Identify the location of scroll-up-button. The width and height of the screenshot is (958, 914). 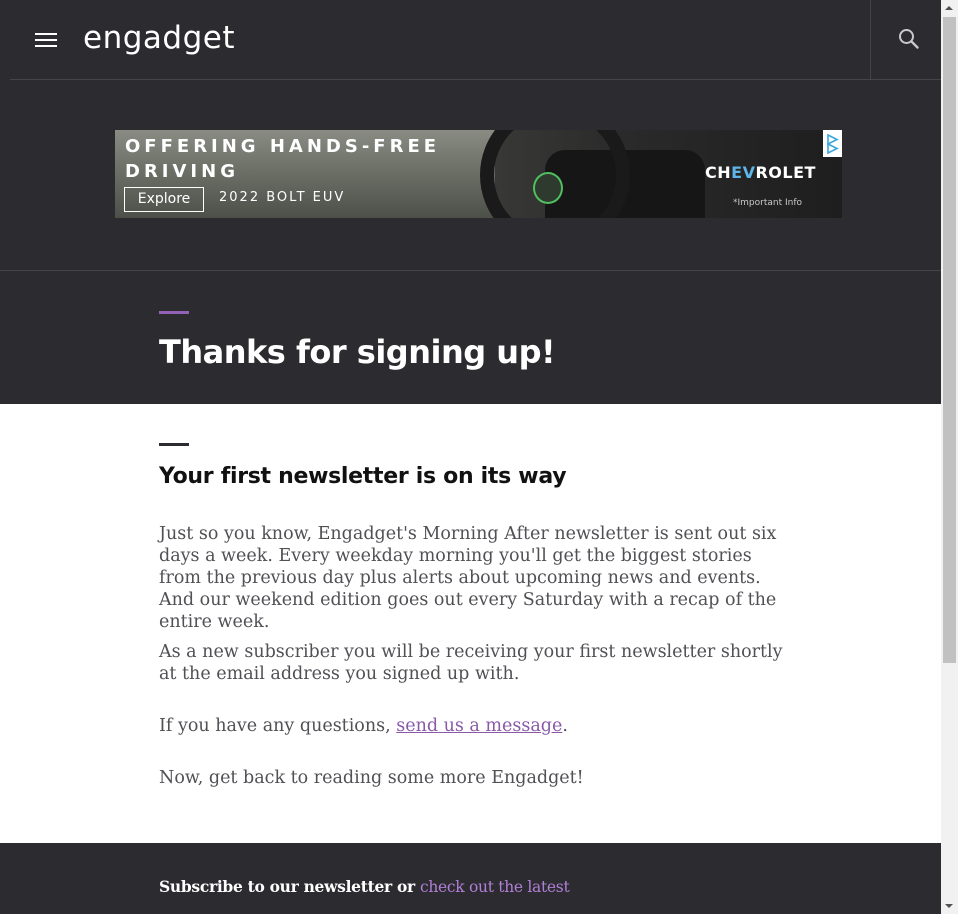
(949, 8).